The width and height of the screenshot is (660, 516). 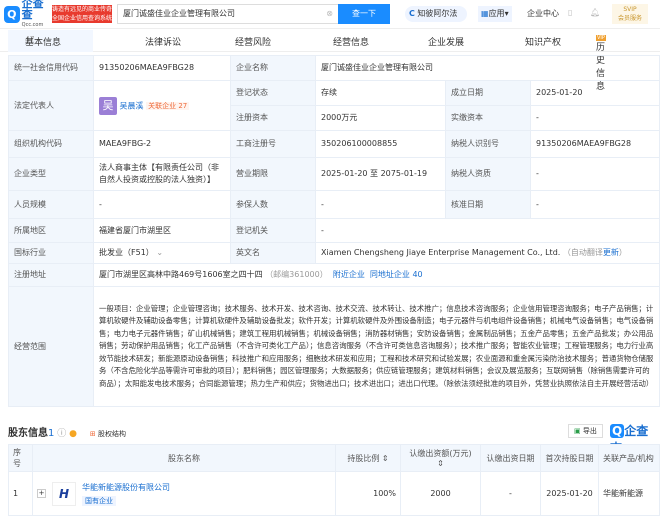 I want to click on tab-development: 企业发展, so click(x=446, y=41).